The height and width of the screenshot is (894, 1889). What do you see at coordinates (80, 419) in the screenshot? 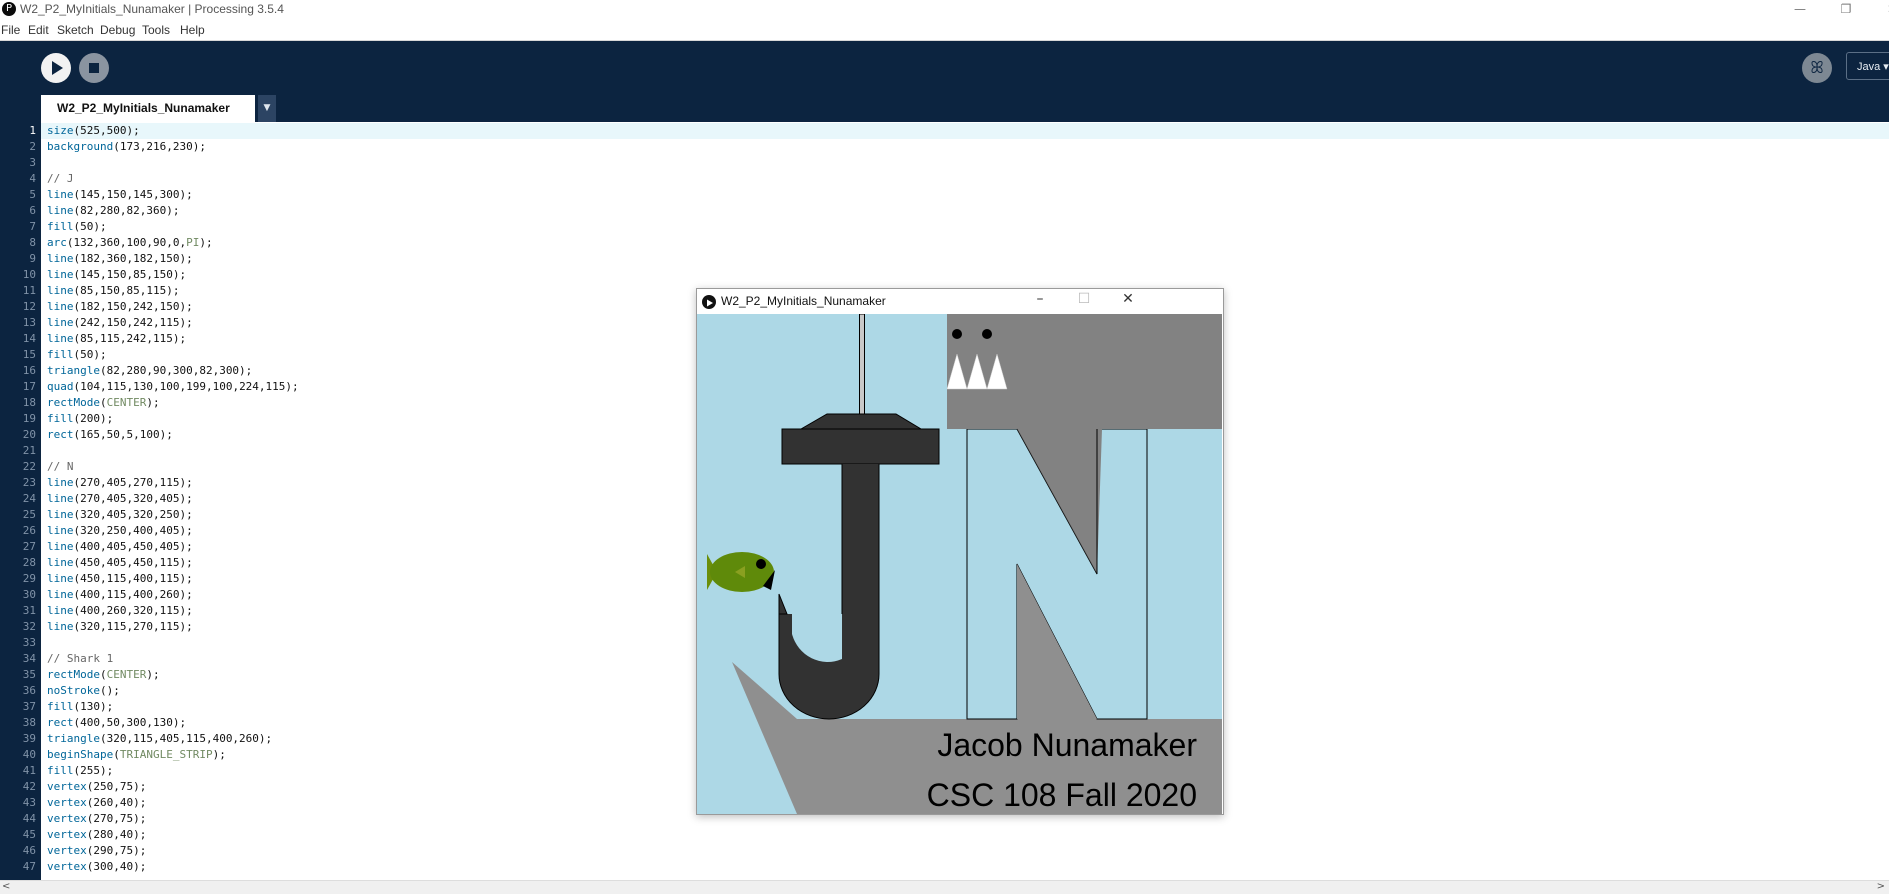
I see `code-line: fill(200);` at bounding box center [80, 419].